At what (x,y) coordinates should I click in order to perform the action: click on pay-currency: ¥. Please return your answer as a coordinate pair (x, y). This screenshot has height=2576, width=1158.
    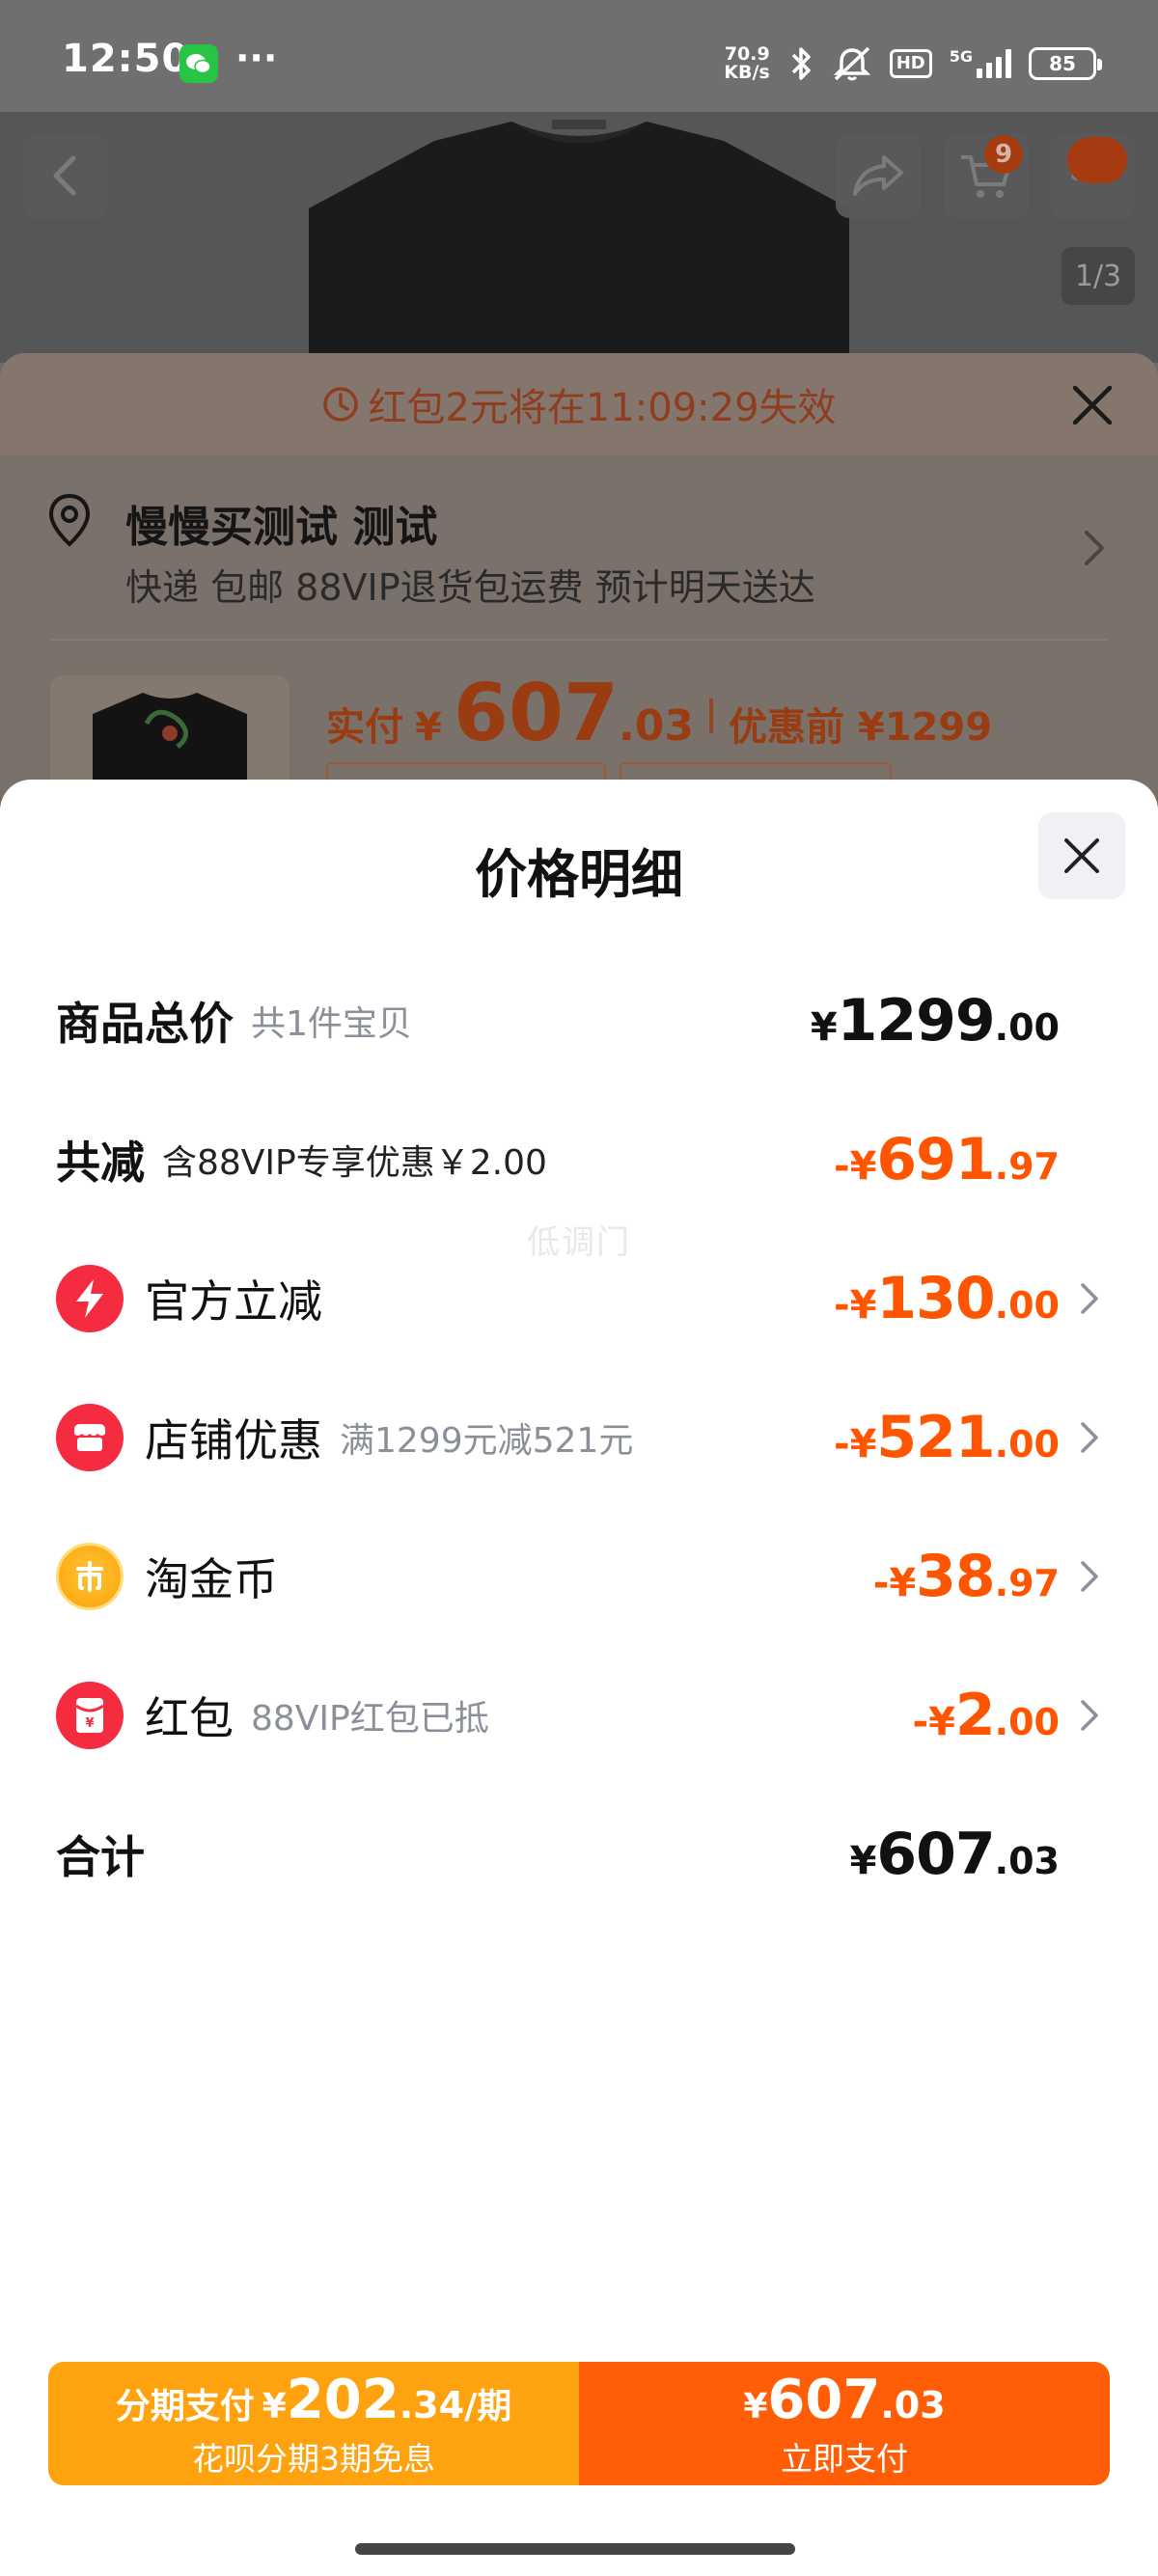
    Looking at the image, I should click on (755, 2406).